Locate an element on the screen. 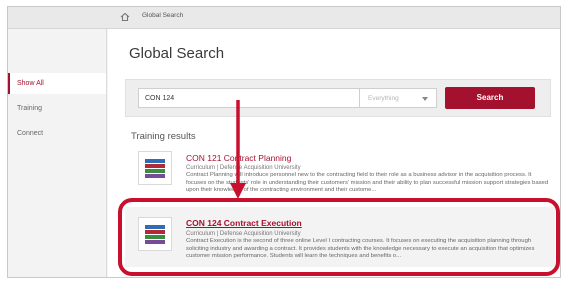 Image resolution: width=567 pixels, height=283 pixels. search-panel: Everything Search is located at coordinates (338, 98).